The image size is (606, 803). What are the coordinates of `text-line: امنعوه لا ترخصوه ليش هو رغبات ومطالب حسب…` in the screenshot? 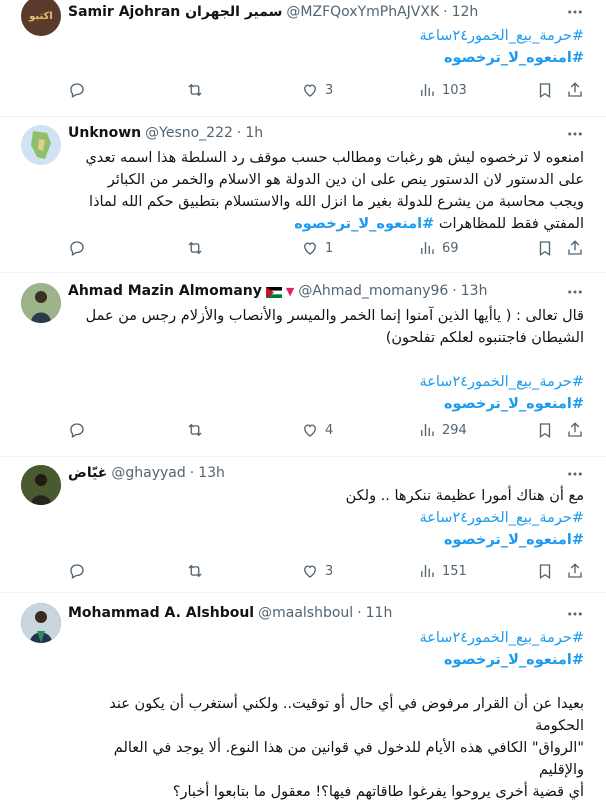 It's located at (334, 158).